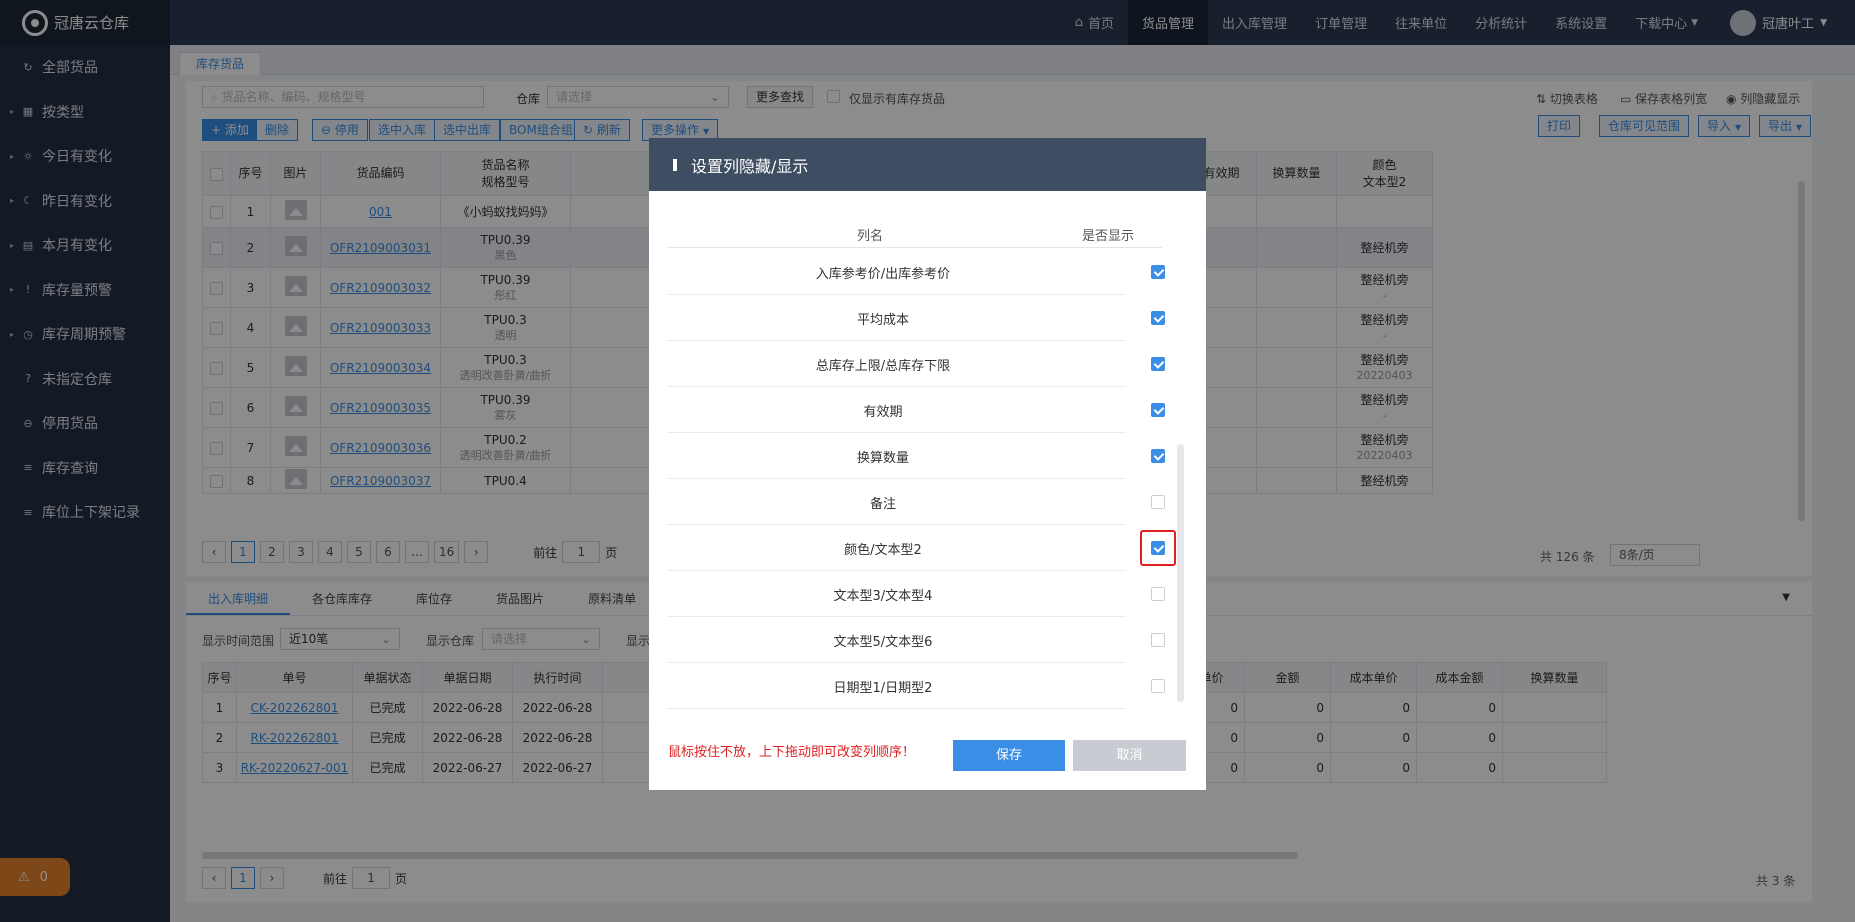  I want to click on column-name: 换算数量, so click(882, 458).